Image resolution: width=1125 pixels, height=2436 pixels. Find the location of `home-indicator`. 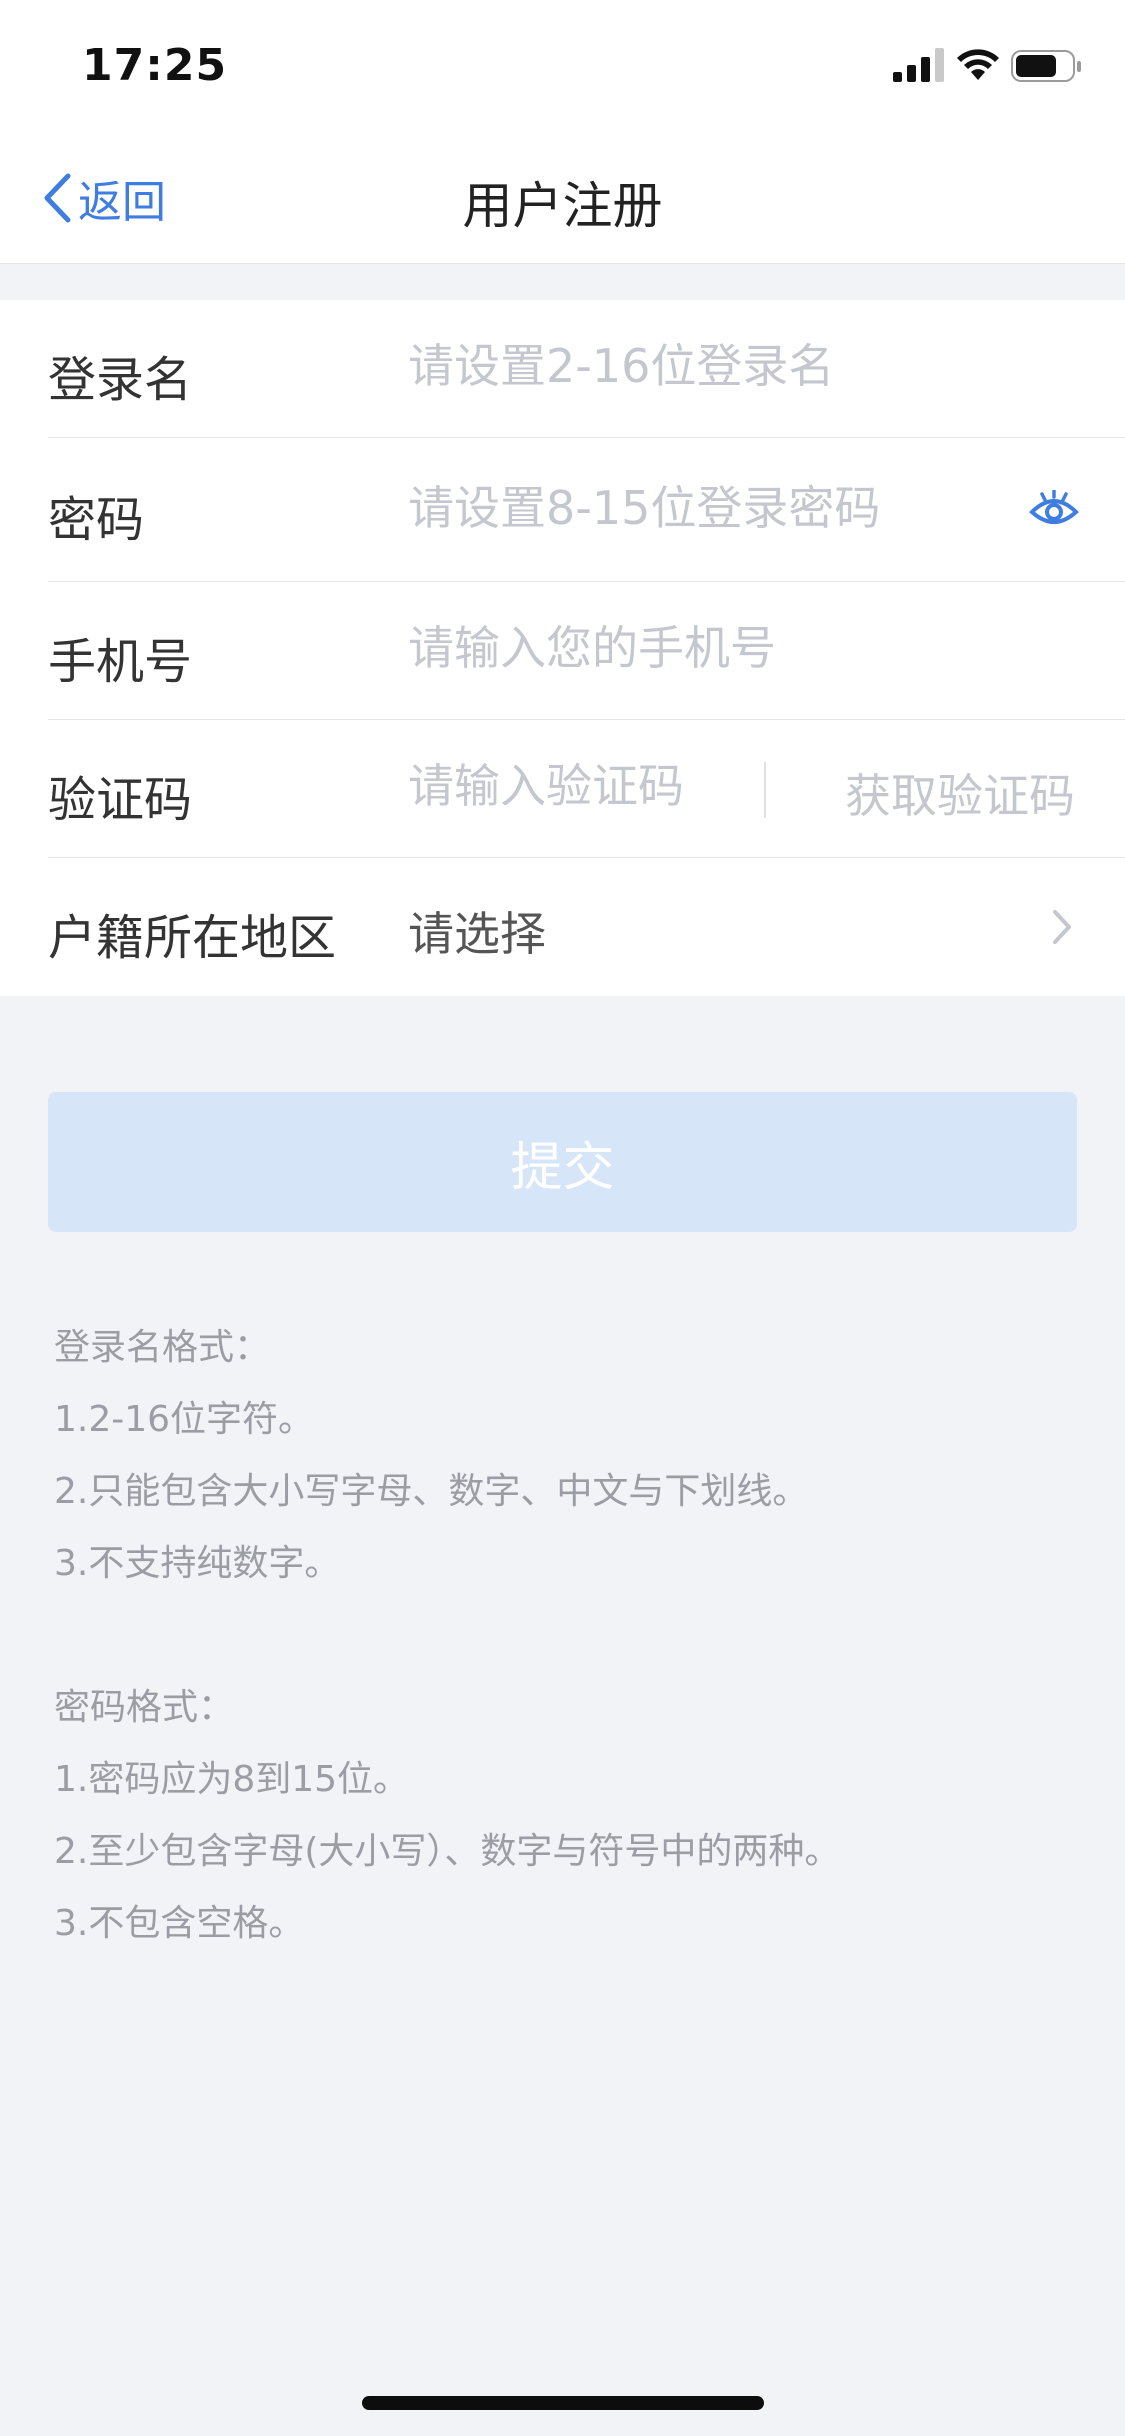

home-indicator is located at coordinates (563, 2403).